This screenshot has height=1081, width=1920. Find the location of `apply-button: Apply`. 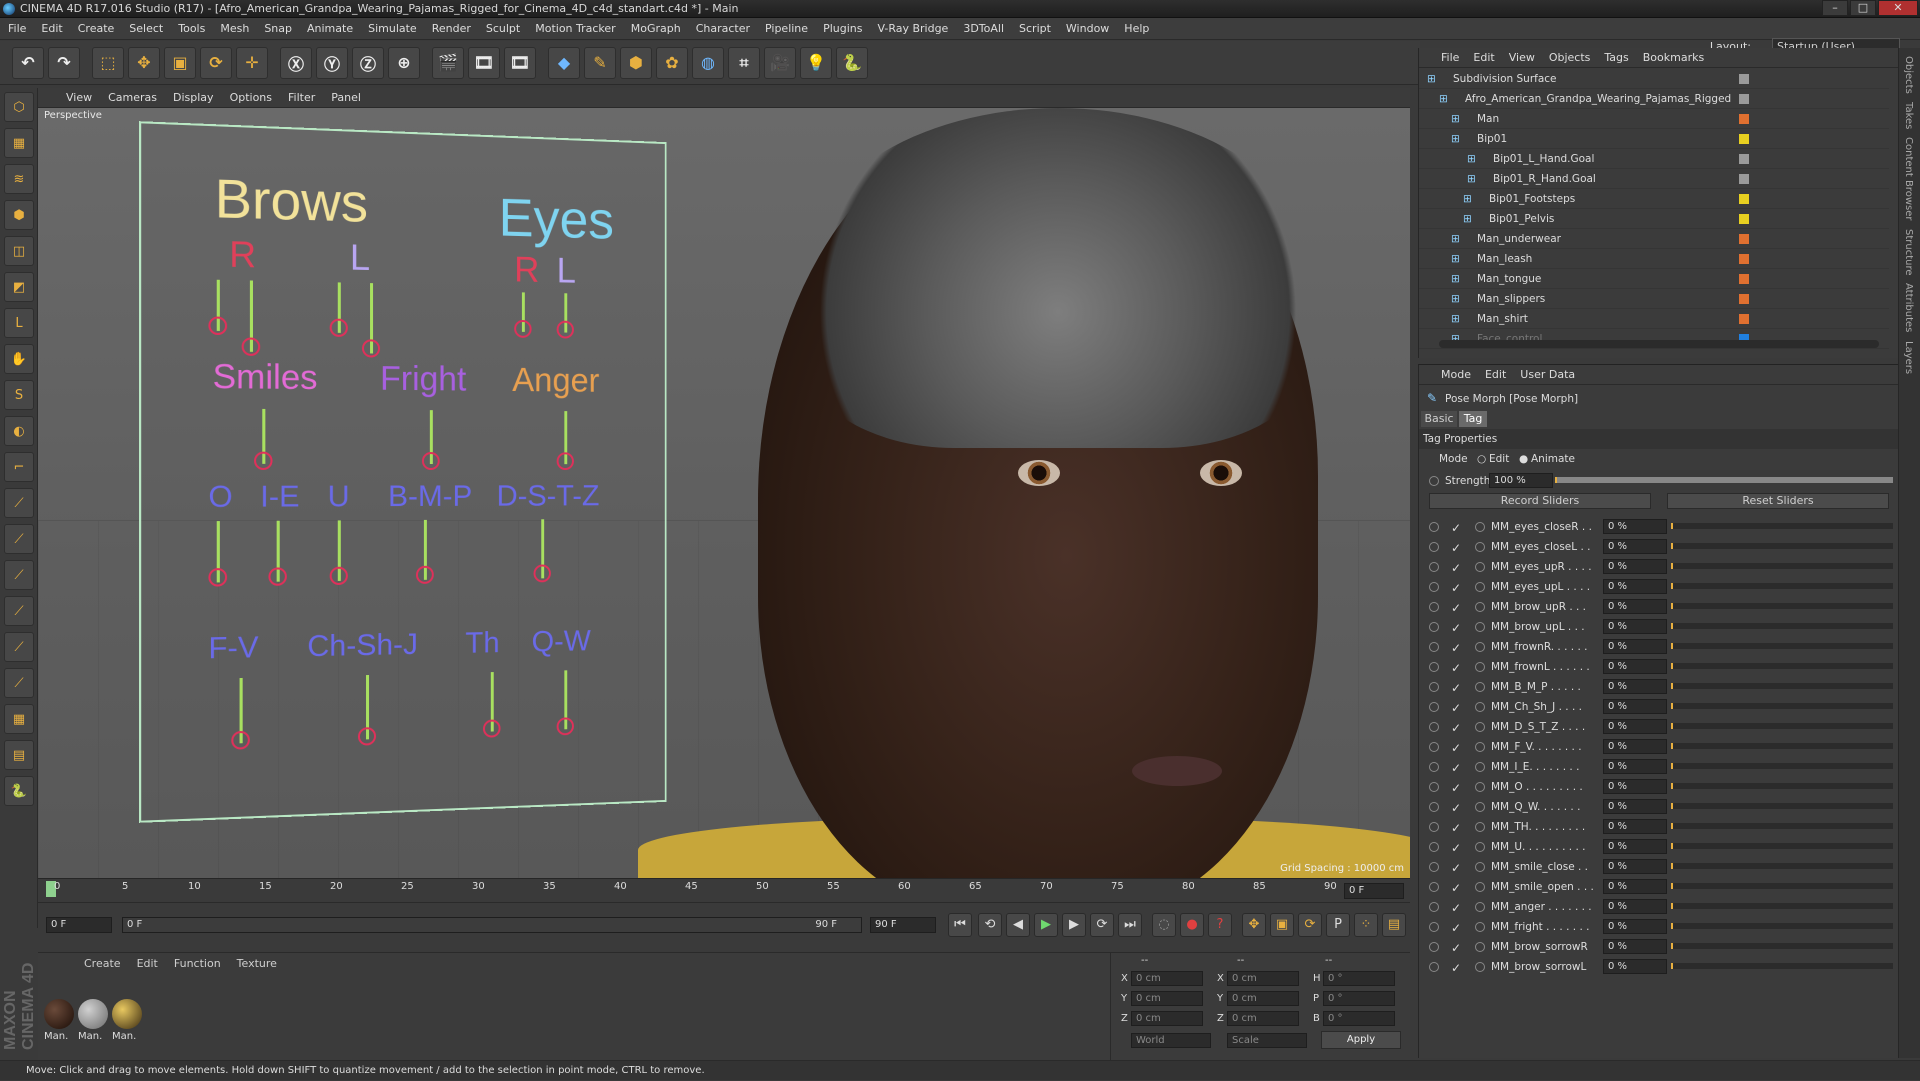

apply-button: Apply is located at coordinates (1361, 1040).